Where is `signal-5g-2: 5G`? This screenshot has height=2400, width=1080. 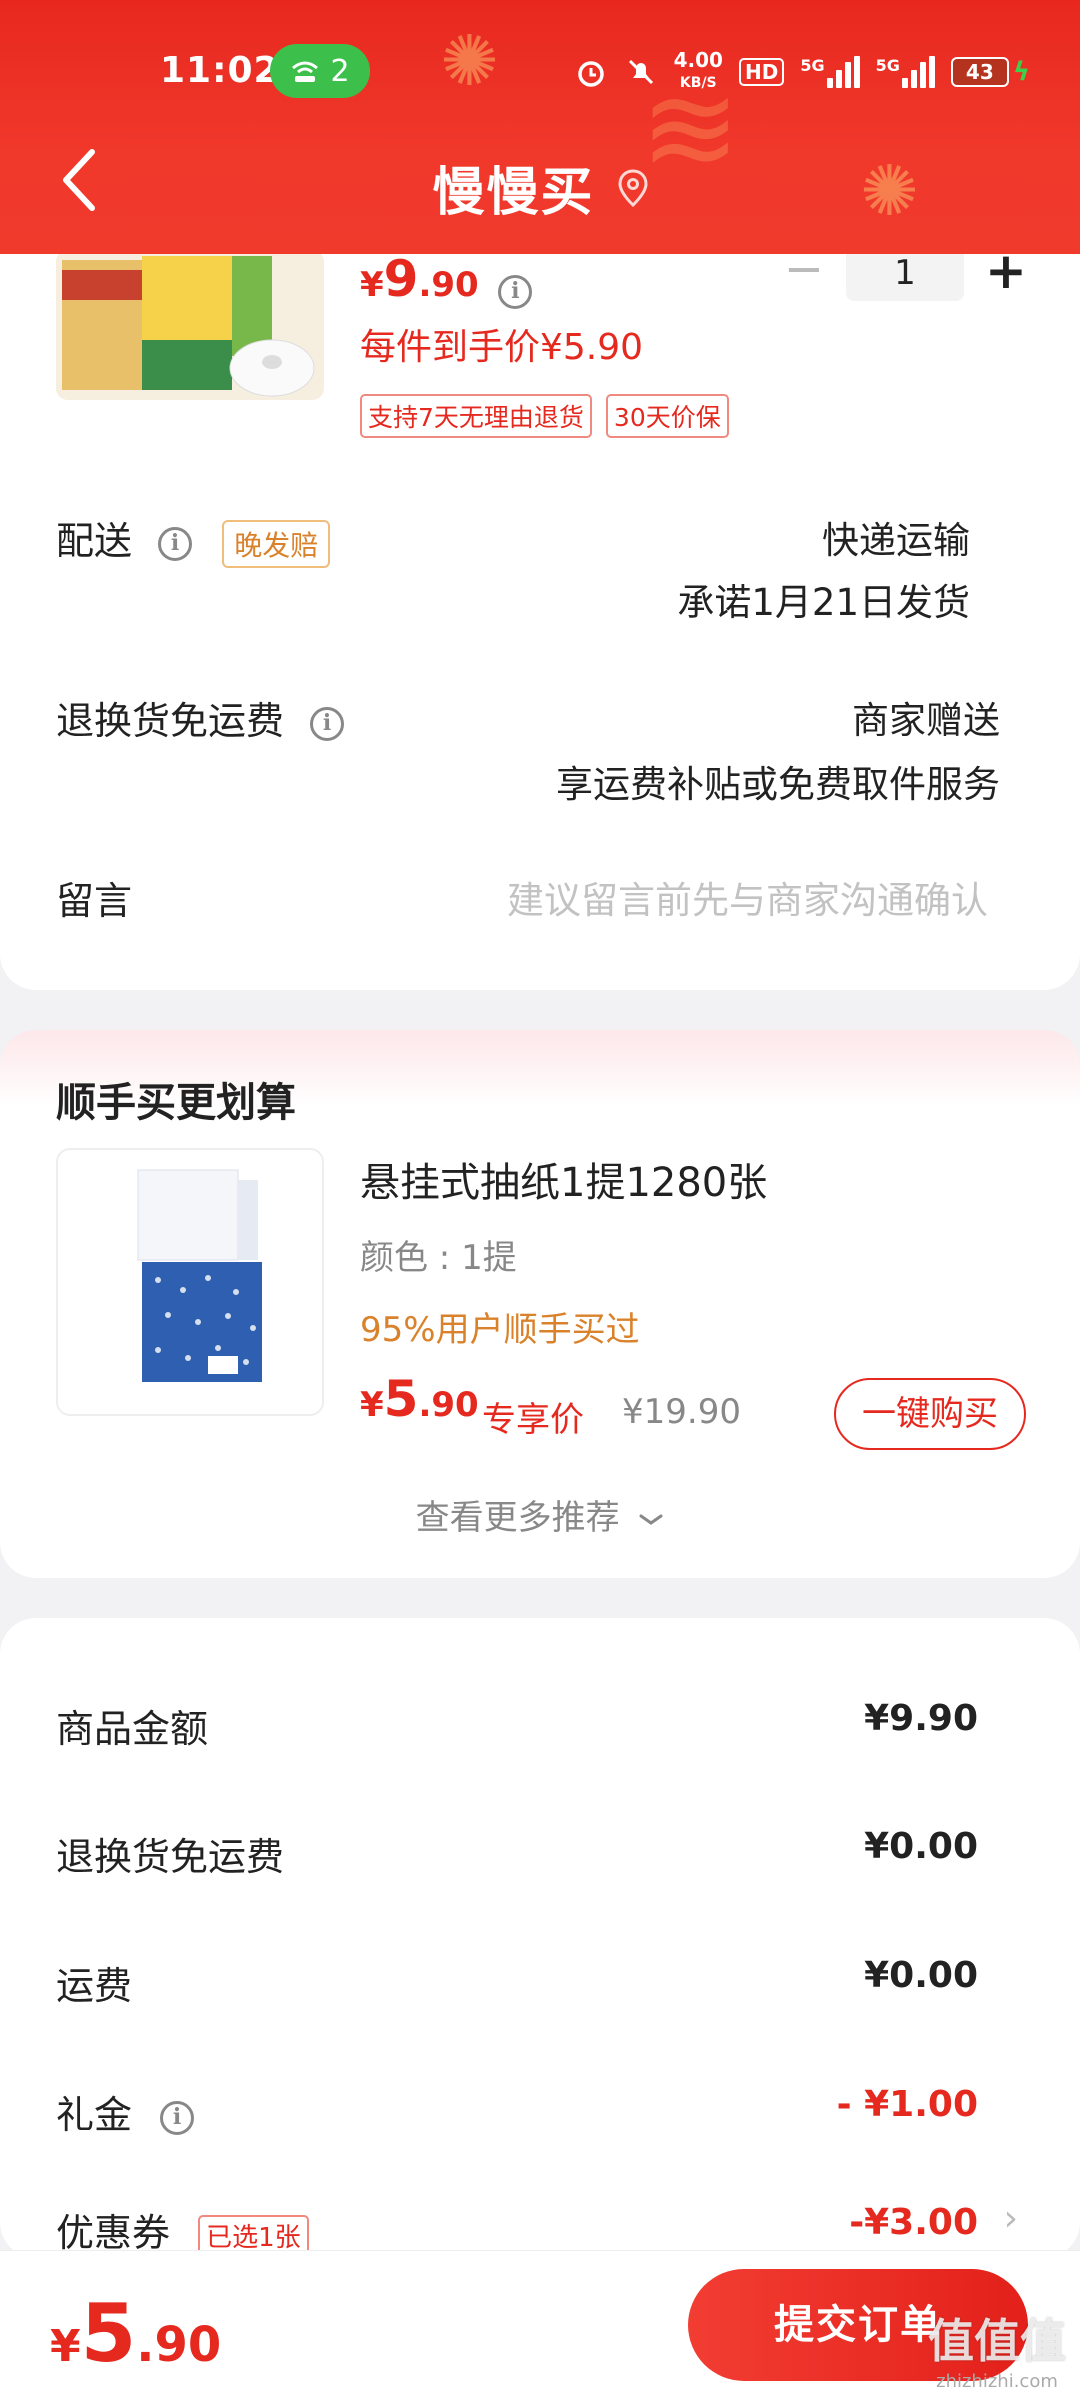
signal-5g-2: 5G is located at coordinates (905, 71).